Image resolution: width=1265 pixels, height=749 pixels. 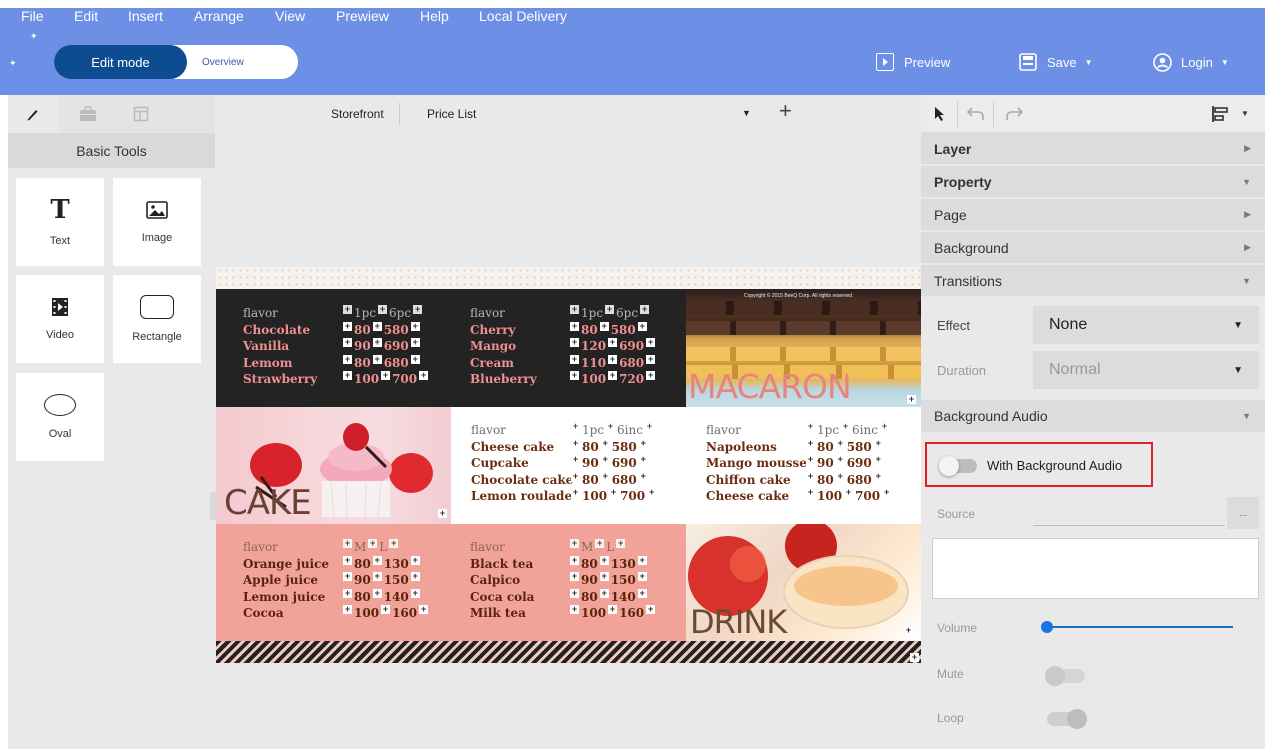 I want to click on menu-arrange: Arrange, so click(x=219, y=16).